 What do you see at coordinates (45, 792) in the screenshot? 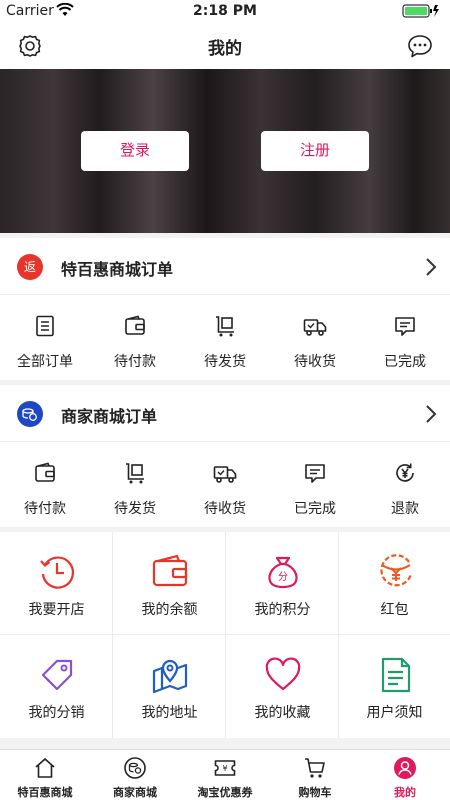
I see `tab-label: 特百惠商城` at bounding box center [45, 792].